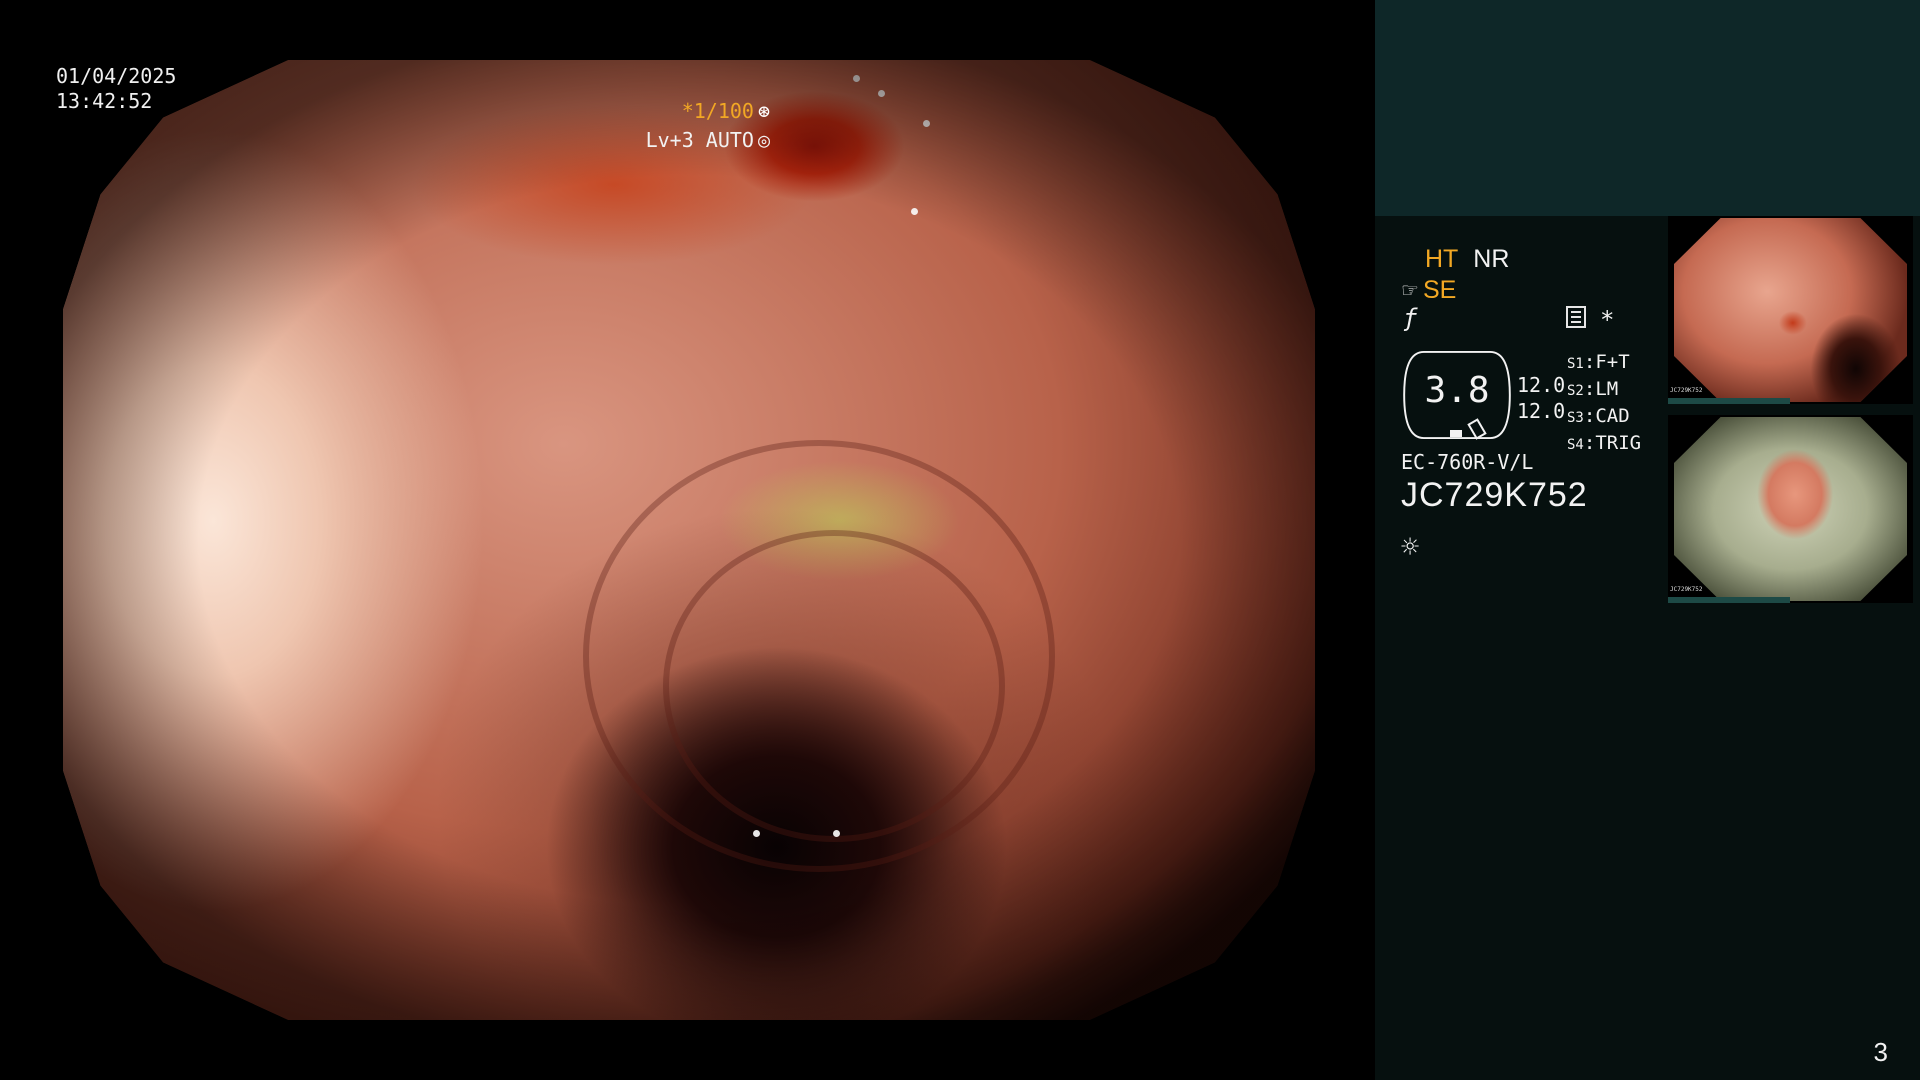  What do you see at coordinates (1604, 443) in the screenshot?
I see `slot-row: S4:TRIG` at bounding box center [1604, 443].